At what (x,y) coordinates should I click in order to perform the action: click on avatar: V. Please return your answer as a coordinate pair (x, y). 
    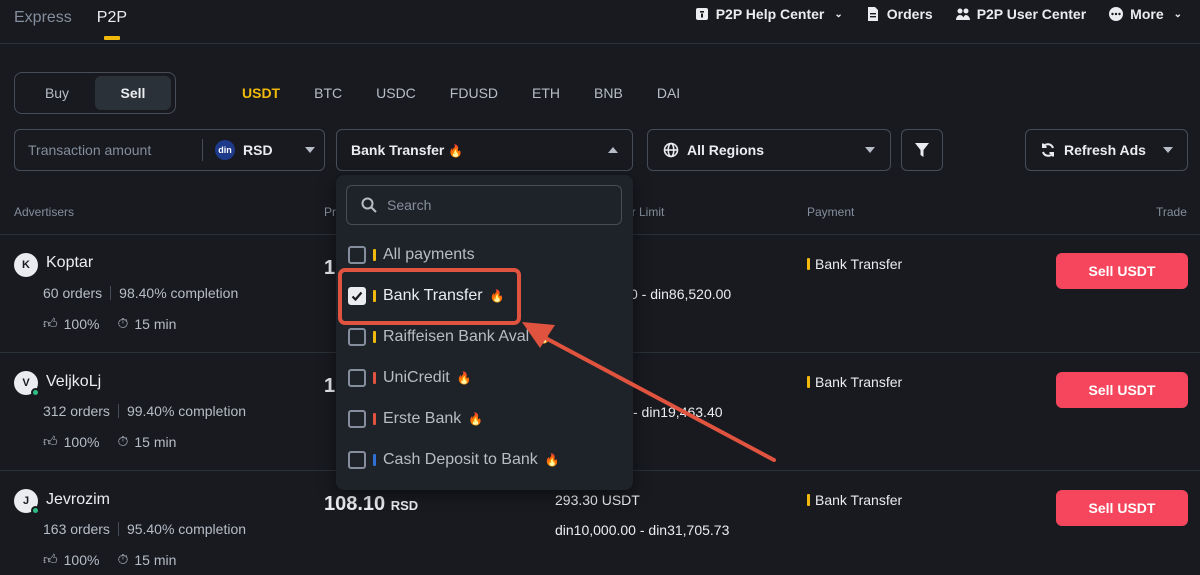
    Looking at the image, I should click on (27, 384).